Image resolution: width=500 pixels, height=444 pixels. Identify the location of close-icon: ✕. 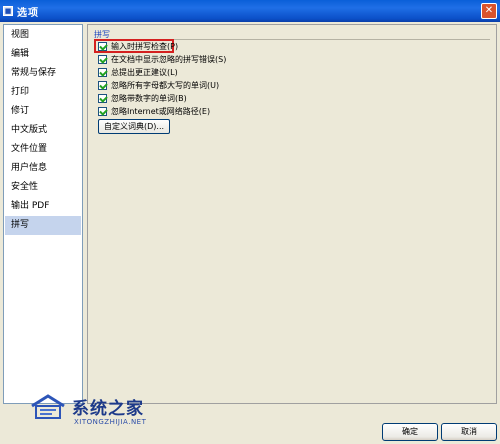
(489, 11).